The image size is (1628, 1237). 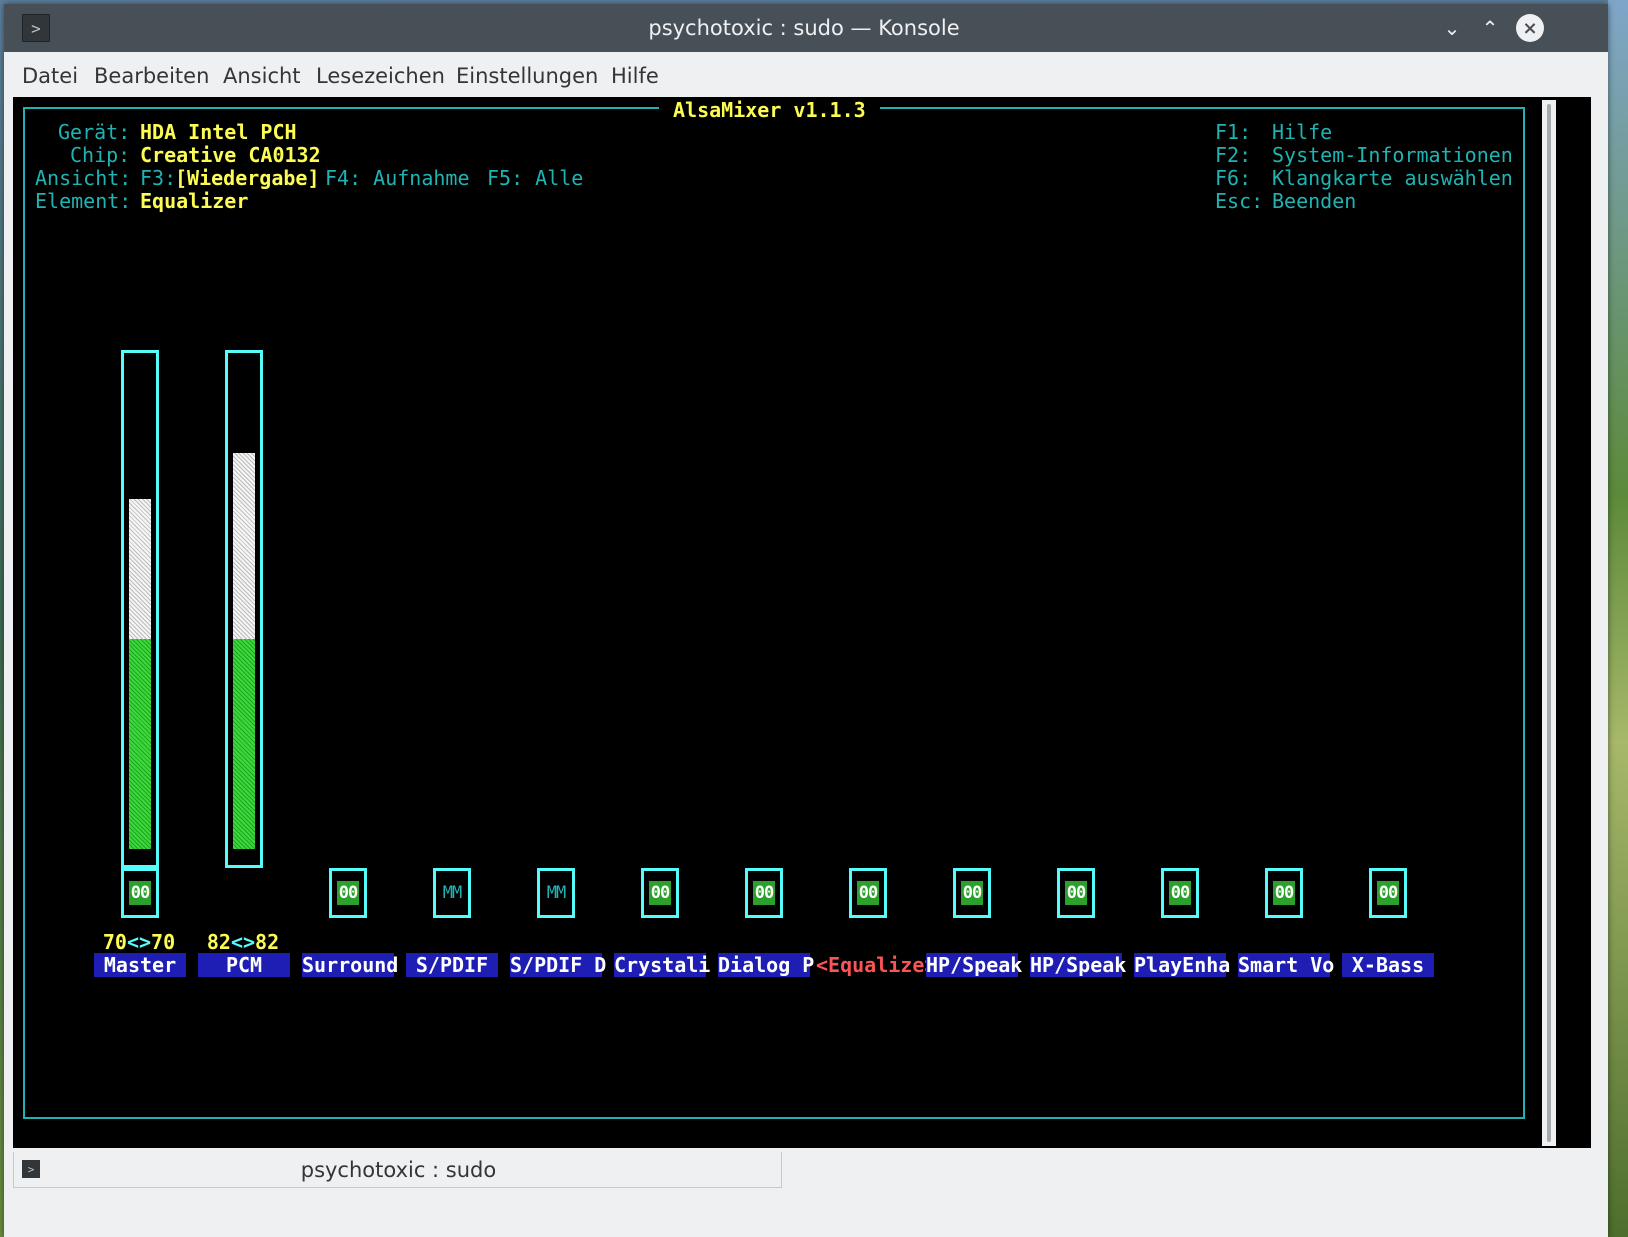 What do you see at coordinates (1618, 618) in the screenshot?
I see `desktop-background` at bounding box center [1618, 618].